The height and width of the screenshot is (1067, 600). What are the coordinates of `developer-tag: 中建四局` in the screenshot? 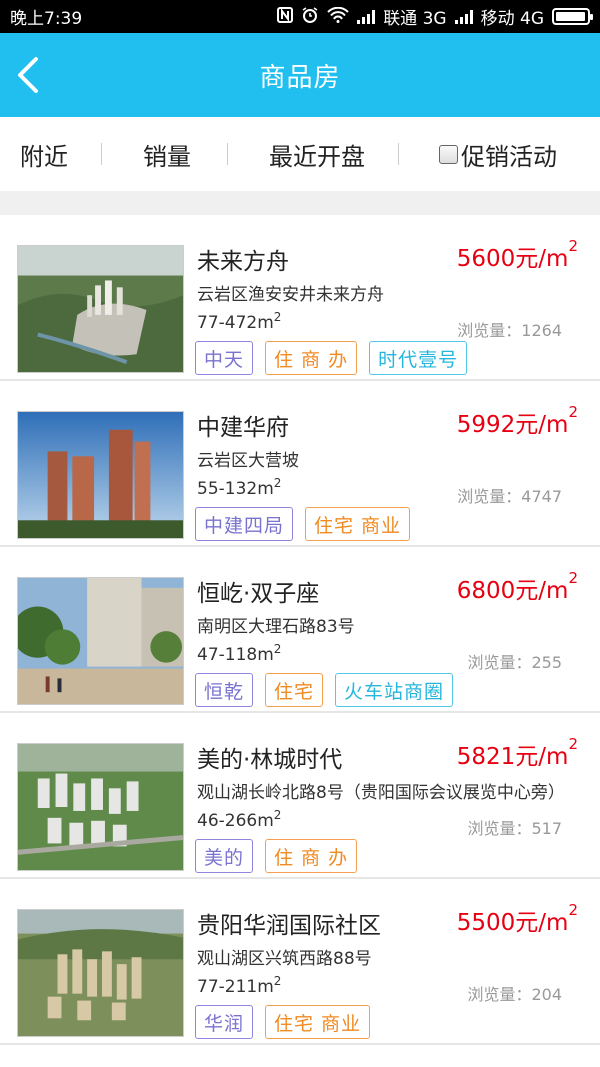 It's located at (244, 524).